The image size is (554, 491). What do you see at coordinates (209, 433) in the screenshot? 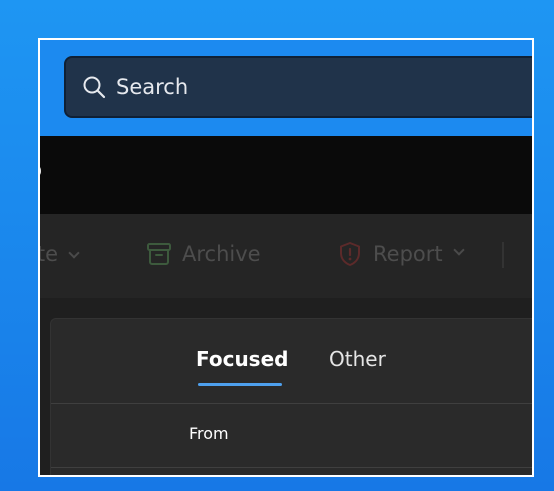
I see `column-header-from: From` at bounding box center [209, 433].